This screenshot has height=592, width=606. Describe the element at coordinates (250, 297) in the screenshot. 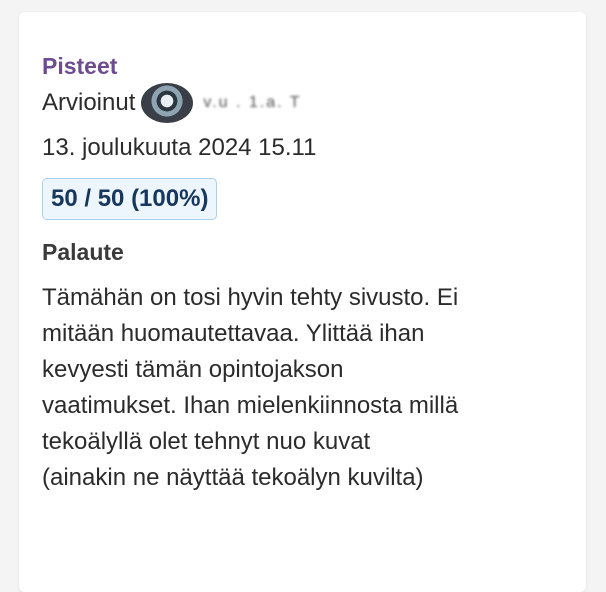

I see `feedback-line: Tämähän on tosi hyvin tehty sivusto. Ei` at that location.